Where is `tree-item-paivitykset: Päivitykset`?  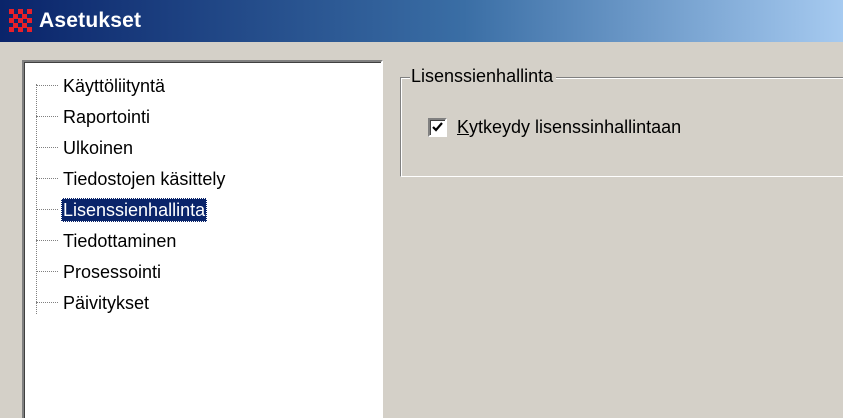 tree-item-paivitykset: Päivitykset is located at coordinates (93, 303).